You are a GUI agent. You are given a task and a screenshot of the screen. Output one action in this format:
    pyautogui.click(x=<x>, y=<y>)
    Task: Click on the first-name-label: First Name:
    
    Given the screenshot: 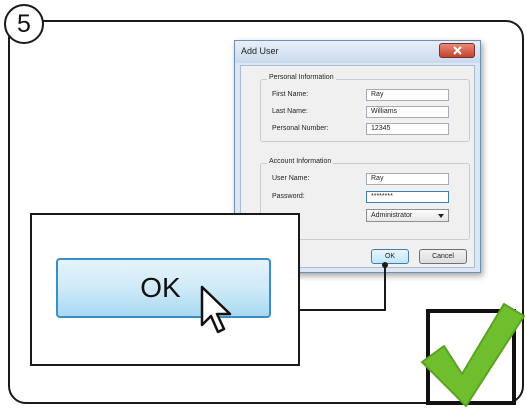 What is the action you would take?
    pyautogui.click(x=290, y=94)
    